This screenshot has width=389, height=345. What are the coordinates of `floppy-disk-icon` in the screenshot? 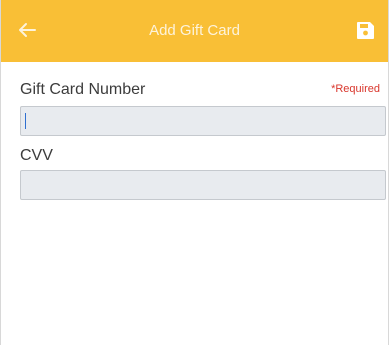 It's located at (365, 33).